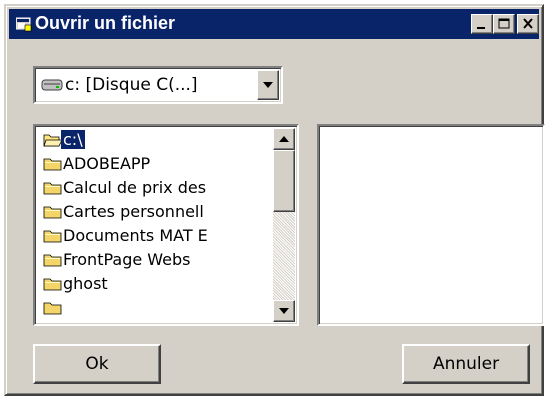 This screenshot has height=402, width=554. Describe the element at coordinates (482, 24) in the screenshot. I see `minimize-button` at that location.